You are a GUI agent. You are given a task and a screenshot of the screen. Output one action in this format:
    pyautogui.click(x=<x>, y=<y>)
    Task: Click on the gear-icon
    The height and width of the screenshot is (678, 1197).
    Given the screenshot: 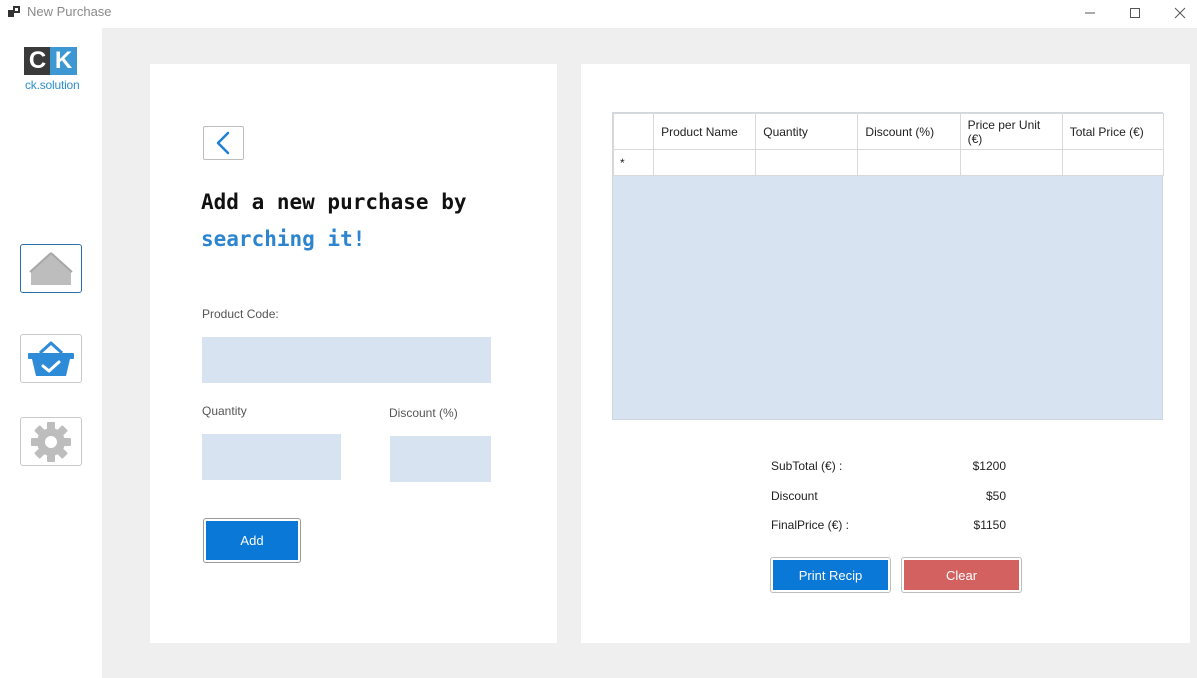 What is the action you would take?
    pyautogui.click(x=51, y=441)
    